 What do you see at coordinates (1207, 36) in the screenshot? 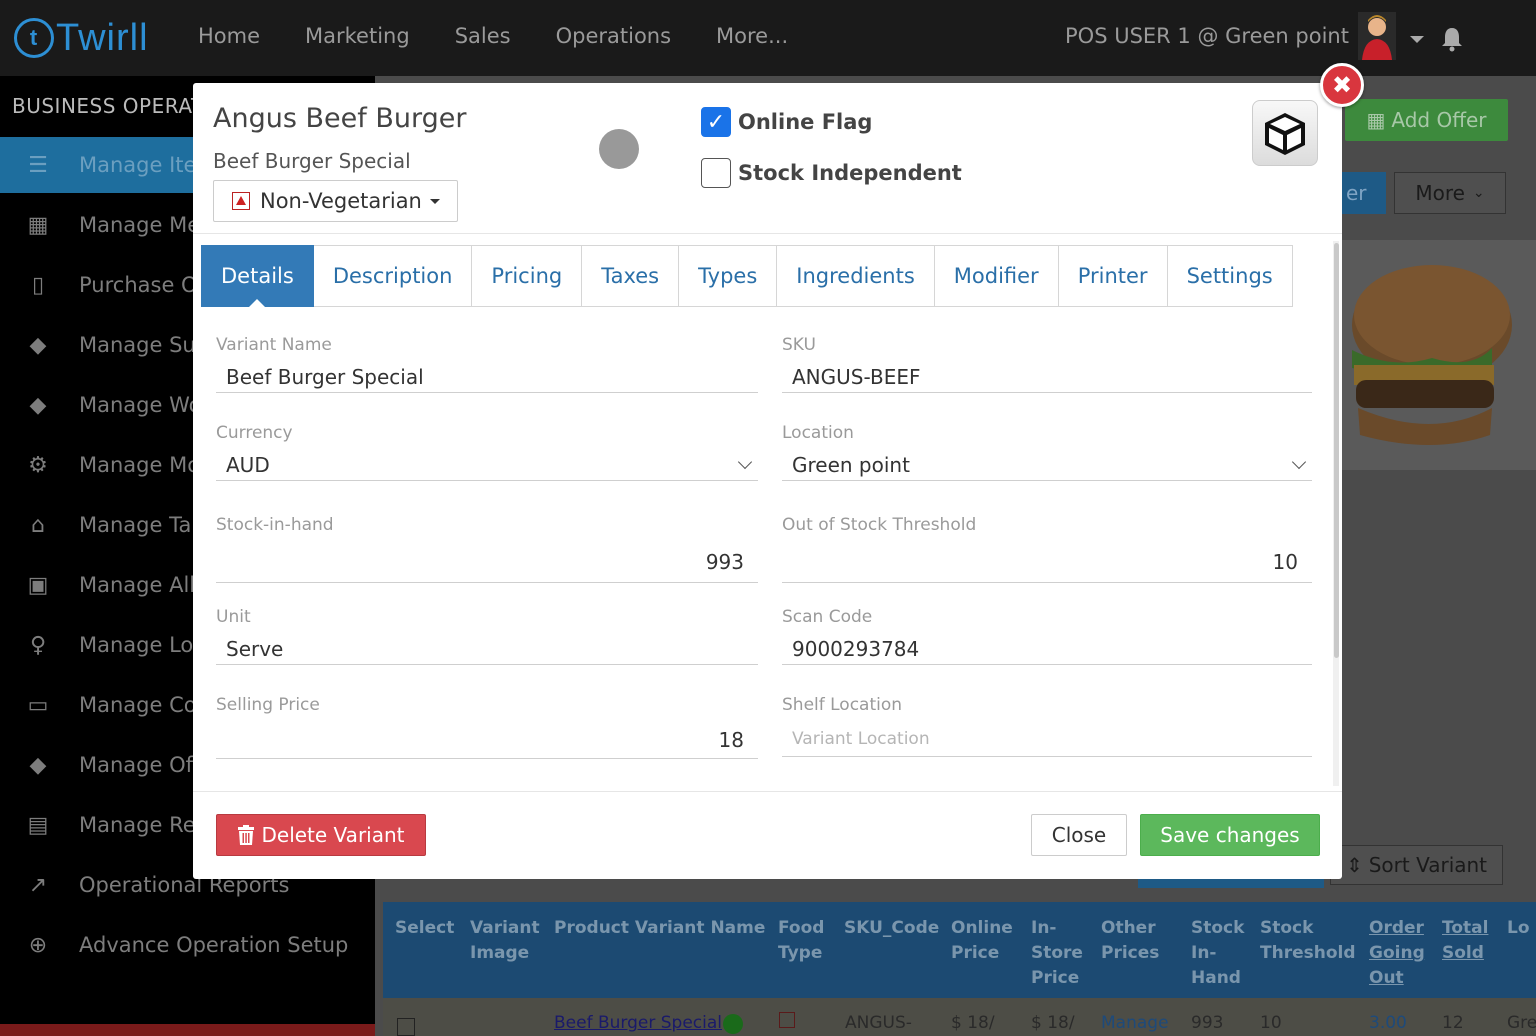
I see `user-label: POS USER 1 @ Green point` at bounding box center [1207, 36].